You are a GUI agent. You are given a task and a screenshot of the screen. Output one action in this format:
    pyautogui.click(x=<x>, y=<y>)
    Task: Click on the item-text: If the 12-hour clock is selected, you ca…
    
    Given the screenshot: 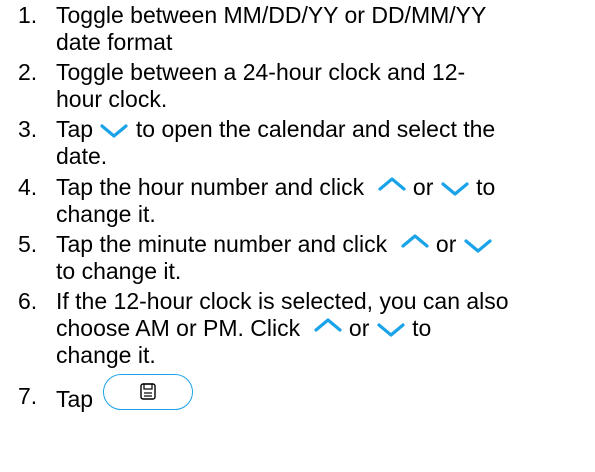 What is the action you would take?
    pyautogui.click(x=282, y=301)
    